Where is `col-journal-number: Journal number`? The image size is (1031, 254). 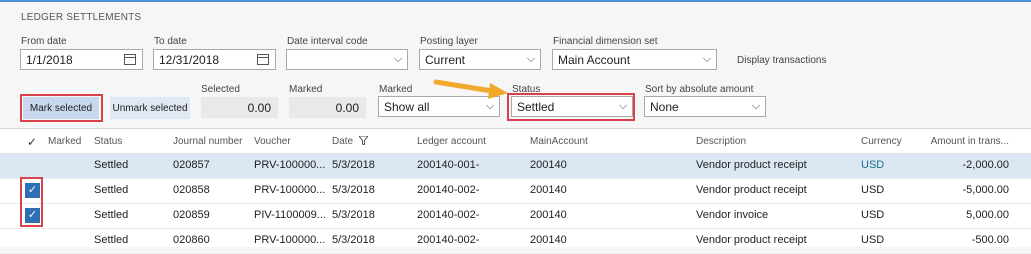 col-journal-number: Journal number is located at coordinates (207, 141).